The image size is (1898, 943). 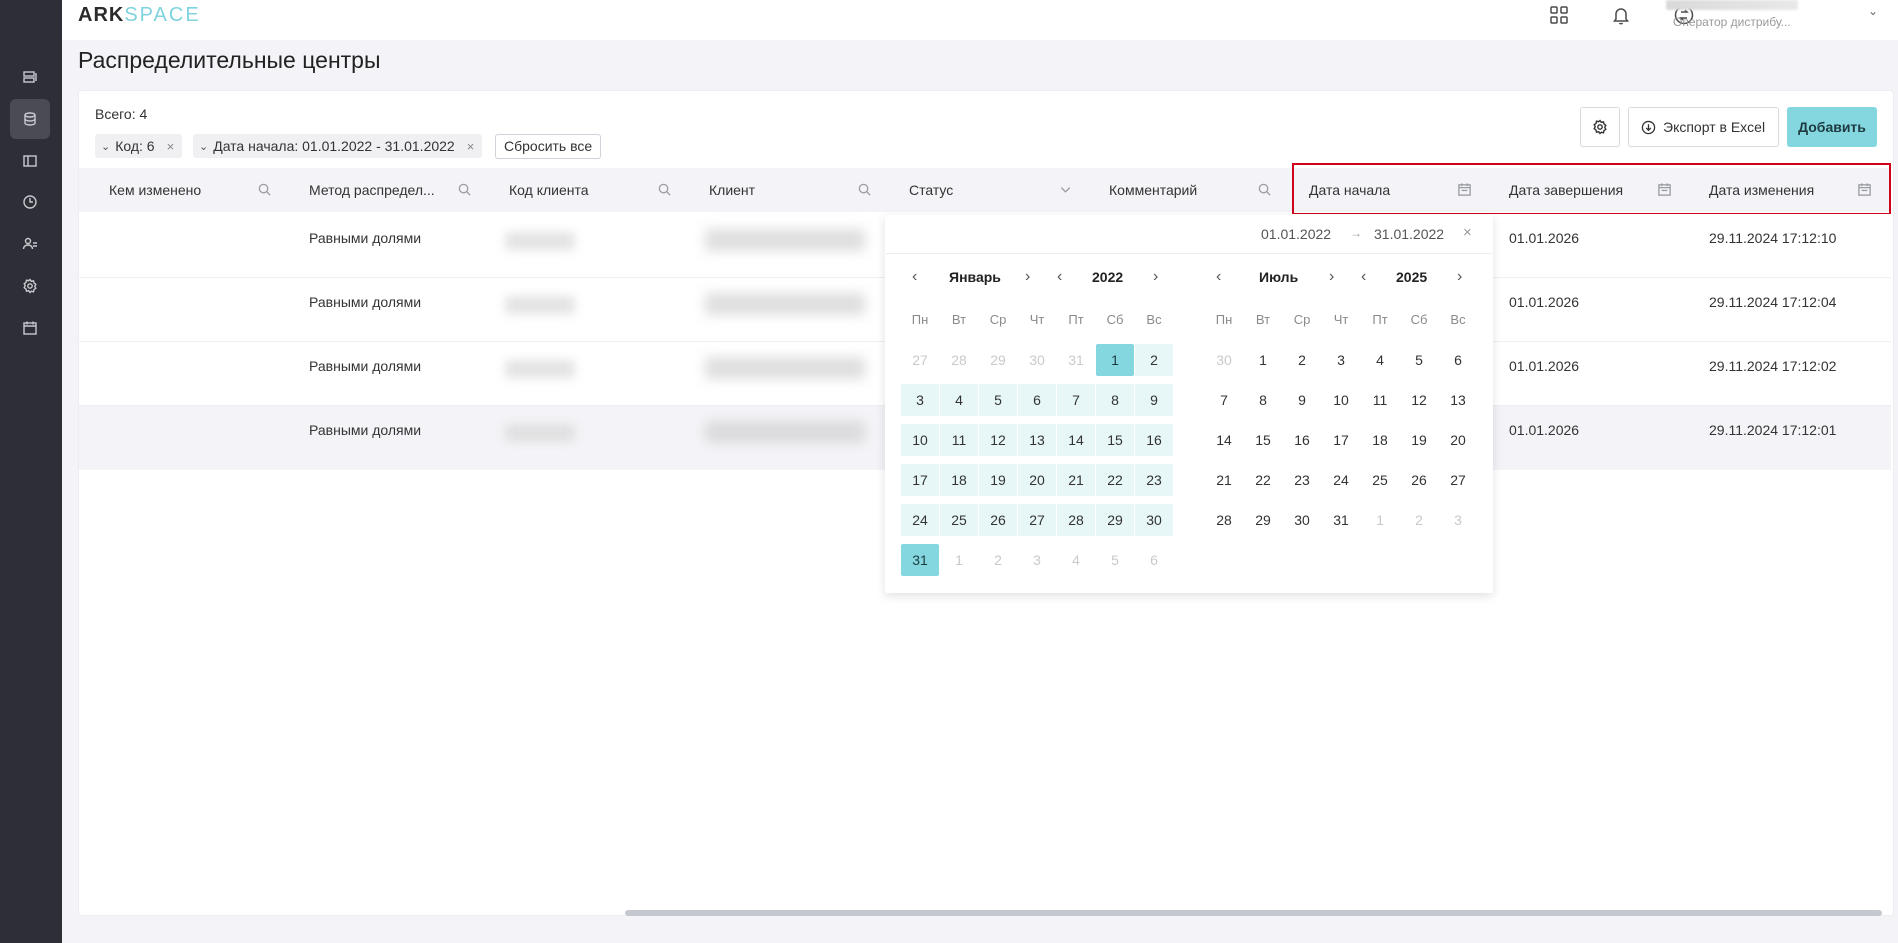 What do you see at coordinates (1066, 190) in the screenshot?
I see `chevron-down-icon` at bounding box center [1066, 190].